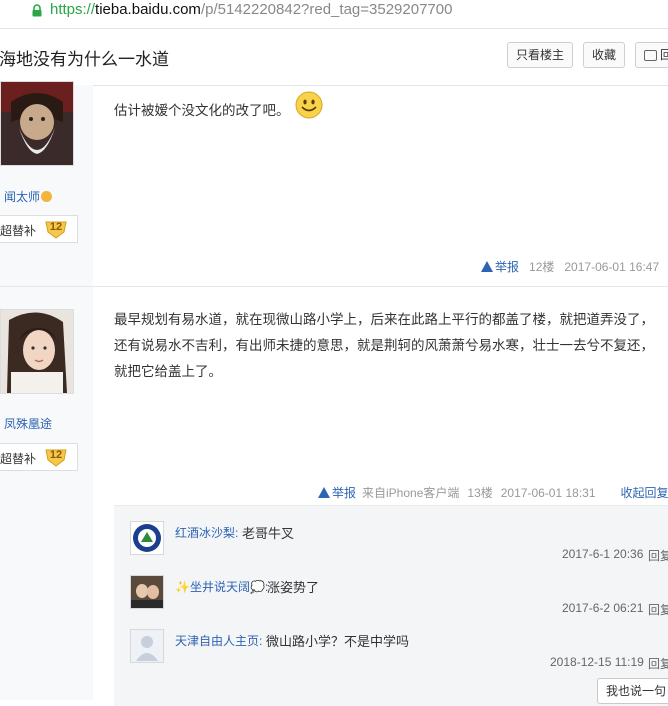 The height and width of the screenshot is (706, 668). I want to click on thread-header: 海地没有为什么一水道 只看楼主 收藏 回复, so click(334, 57).